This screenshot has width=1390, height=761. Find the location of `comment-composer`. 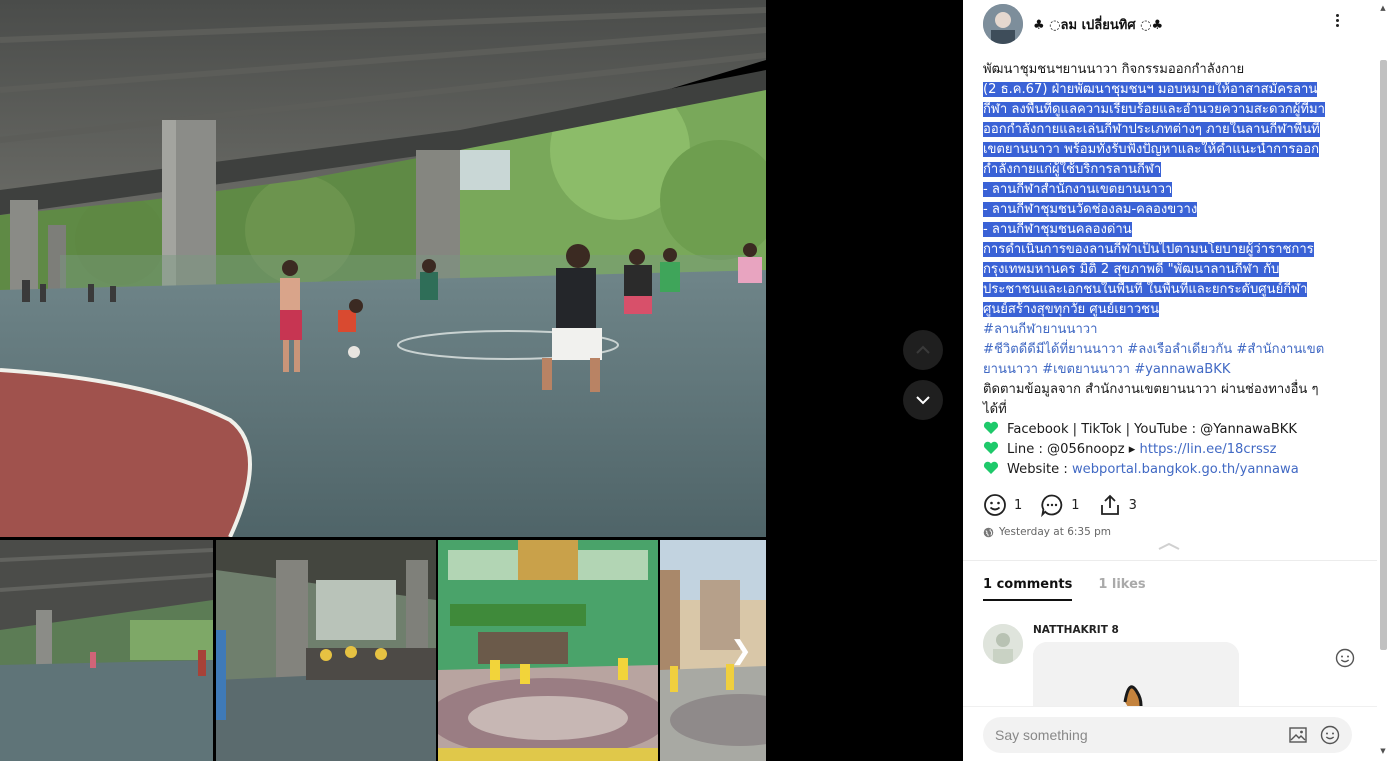

comment-composer is located at coordinates (1170, 733).